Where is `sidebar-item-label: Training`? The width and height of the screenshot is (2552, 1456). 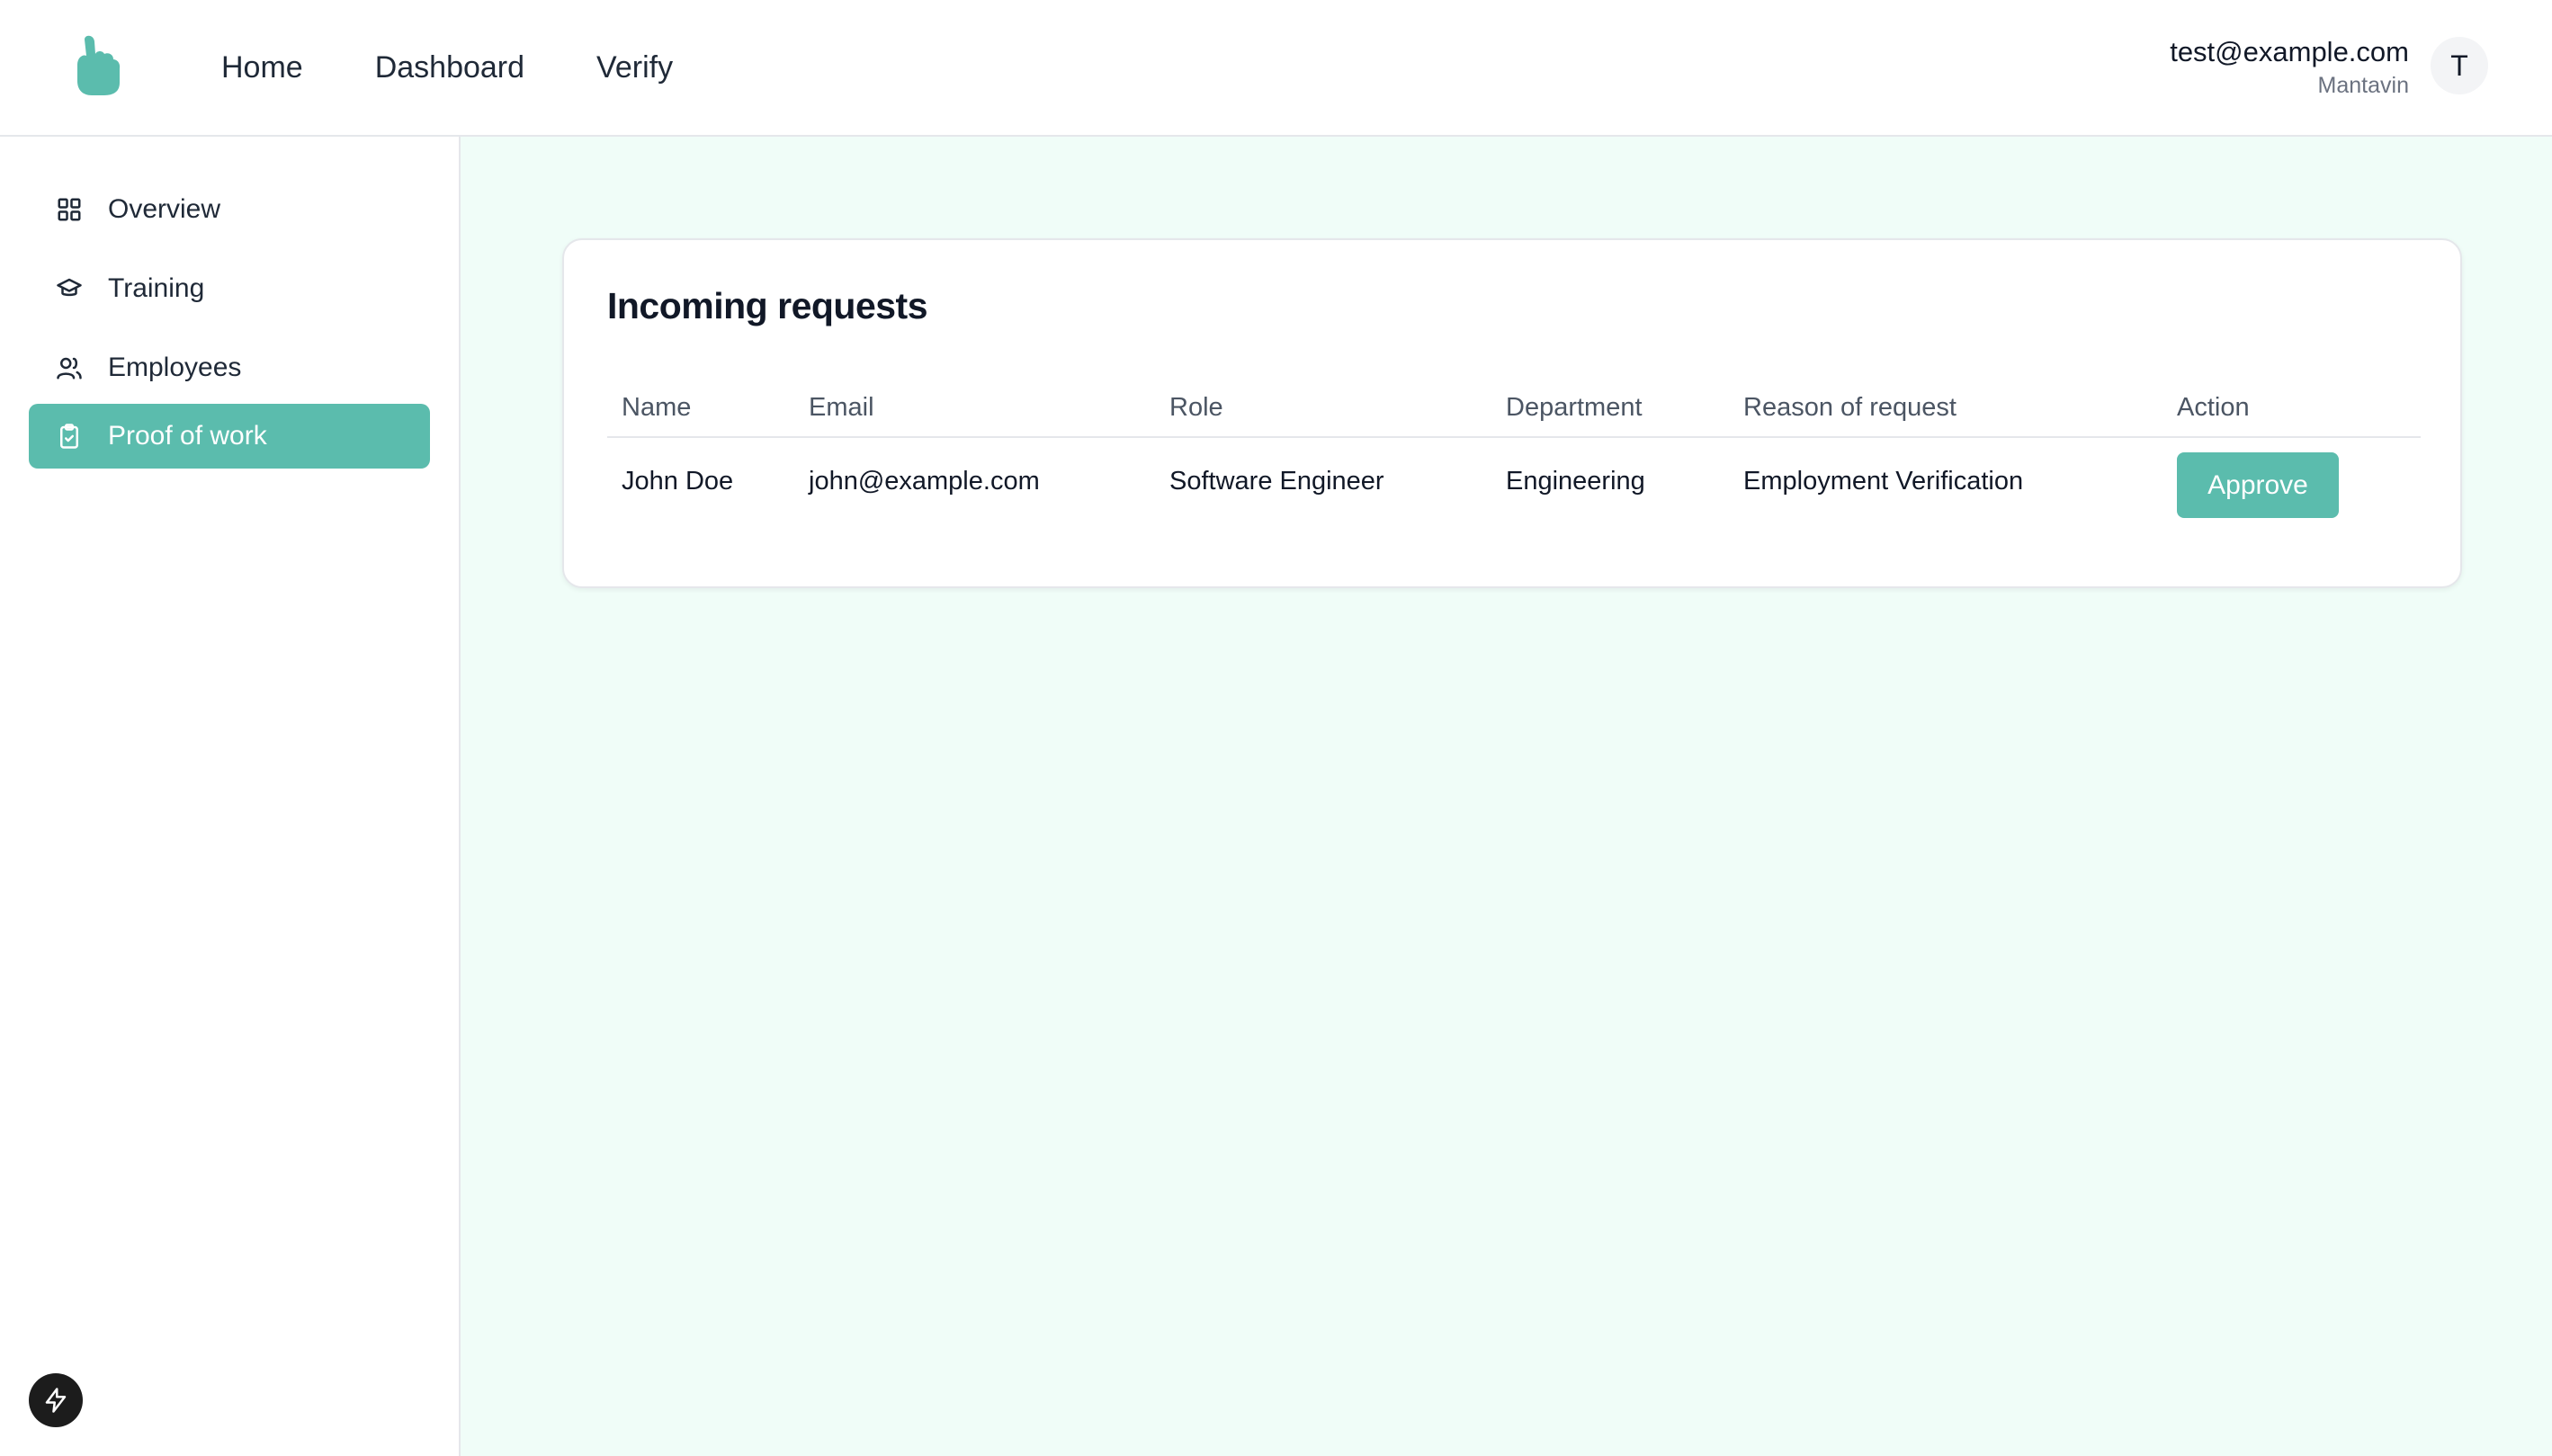 sidebar-item-label: Training is located at coordinates (156, 288).